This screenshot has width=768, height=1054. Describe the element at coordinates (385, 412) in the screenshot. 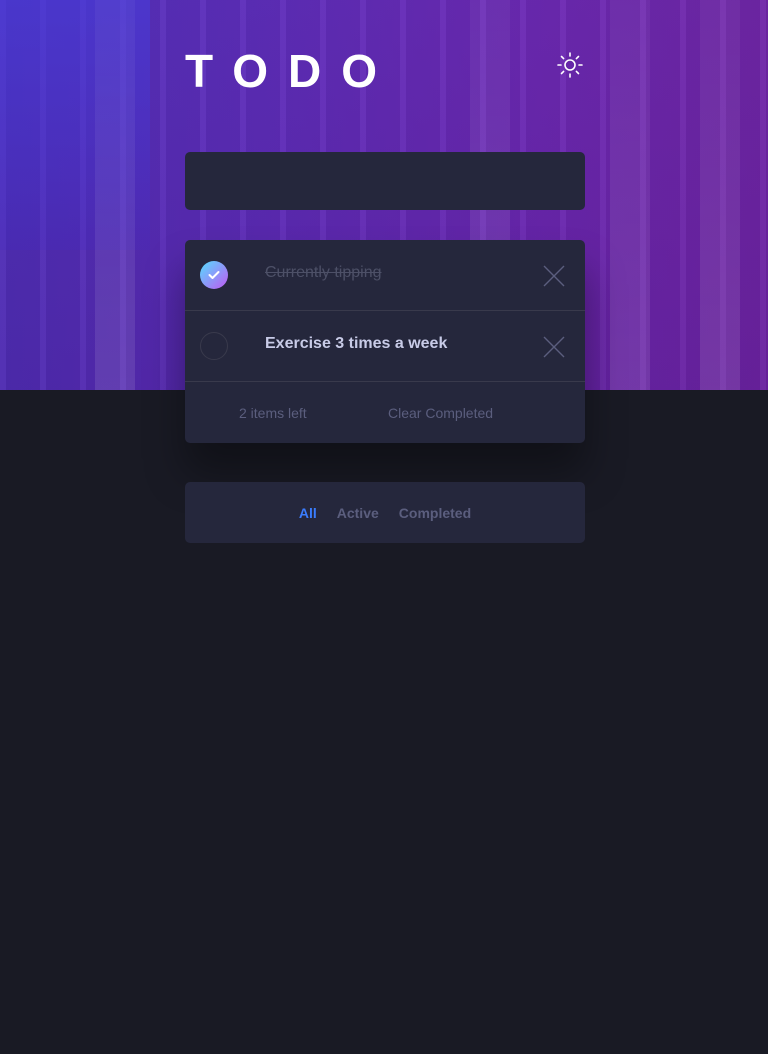

I see `todo-footer: 2 items left Clear Completed` at that location.